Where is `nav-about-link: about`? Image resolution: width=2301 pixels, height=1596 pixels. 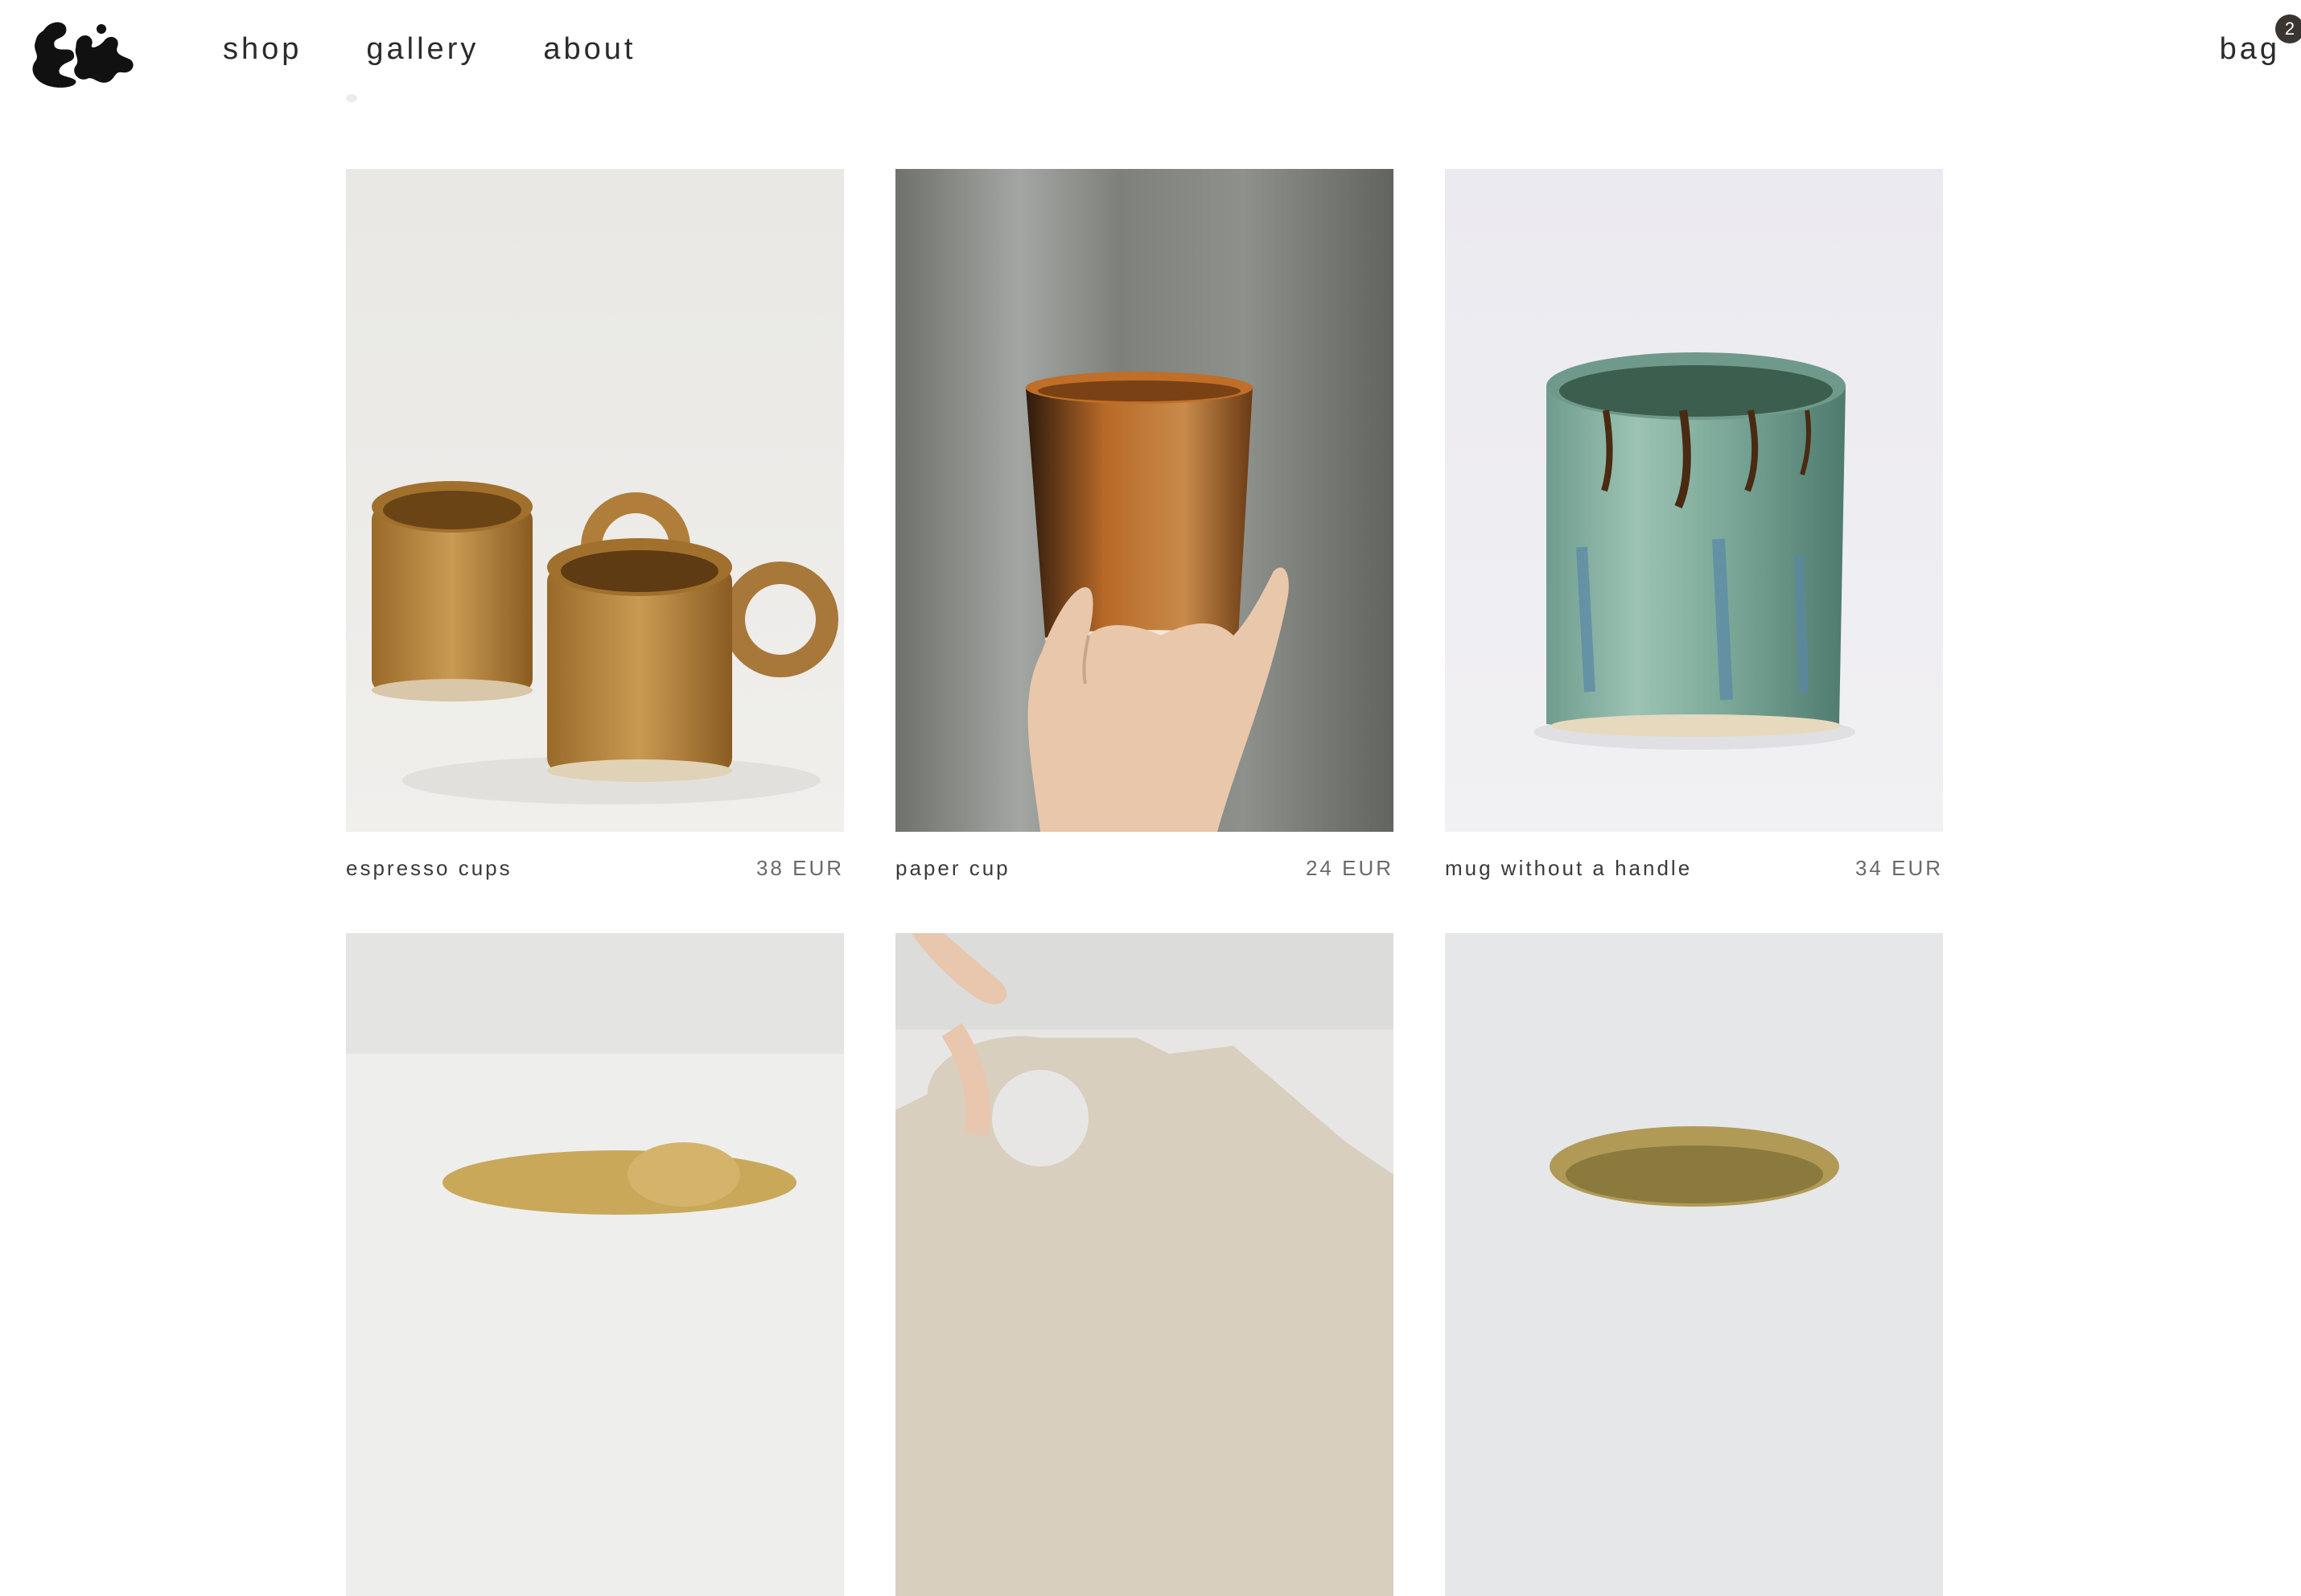 nav-about-link: about is located at coordinates (589, 49).